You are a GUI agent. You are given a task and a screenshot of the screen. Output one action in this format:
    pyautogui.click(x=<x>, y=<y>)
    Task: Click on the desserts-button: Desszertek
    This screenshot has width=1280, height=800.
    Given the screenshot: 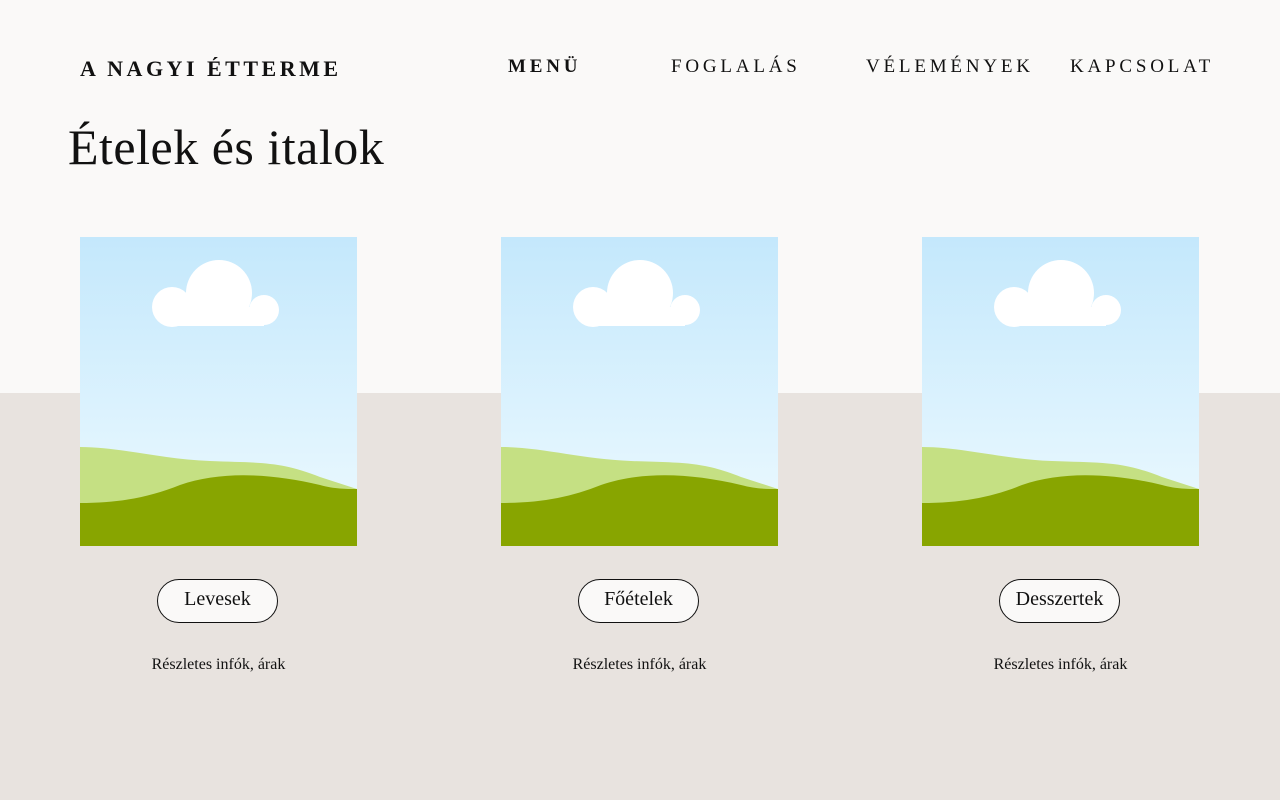 What is the action you would take?
    pyautogui.click(x=1059, y=601)
    